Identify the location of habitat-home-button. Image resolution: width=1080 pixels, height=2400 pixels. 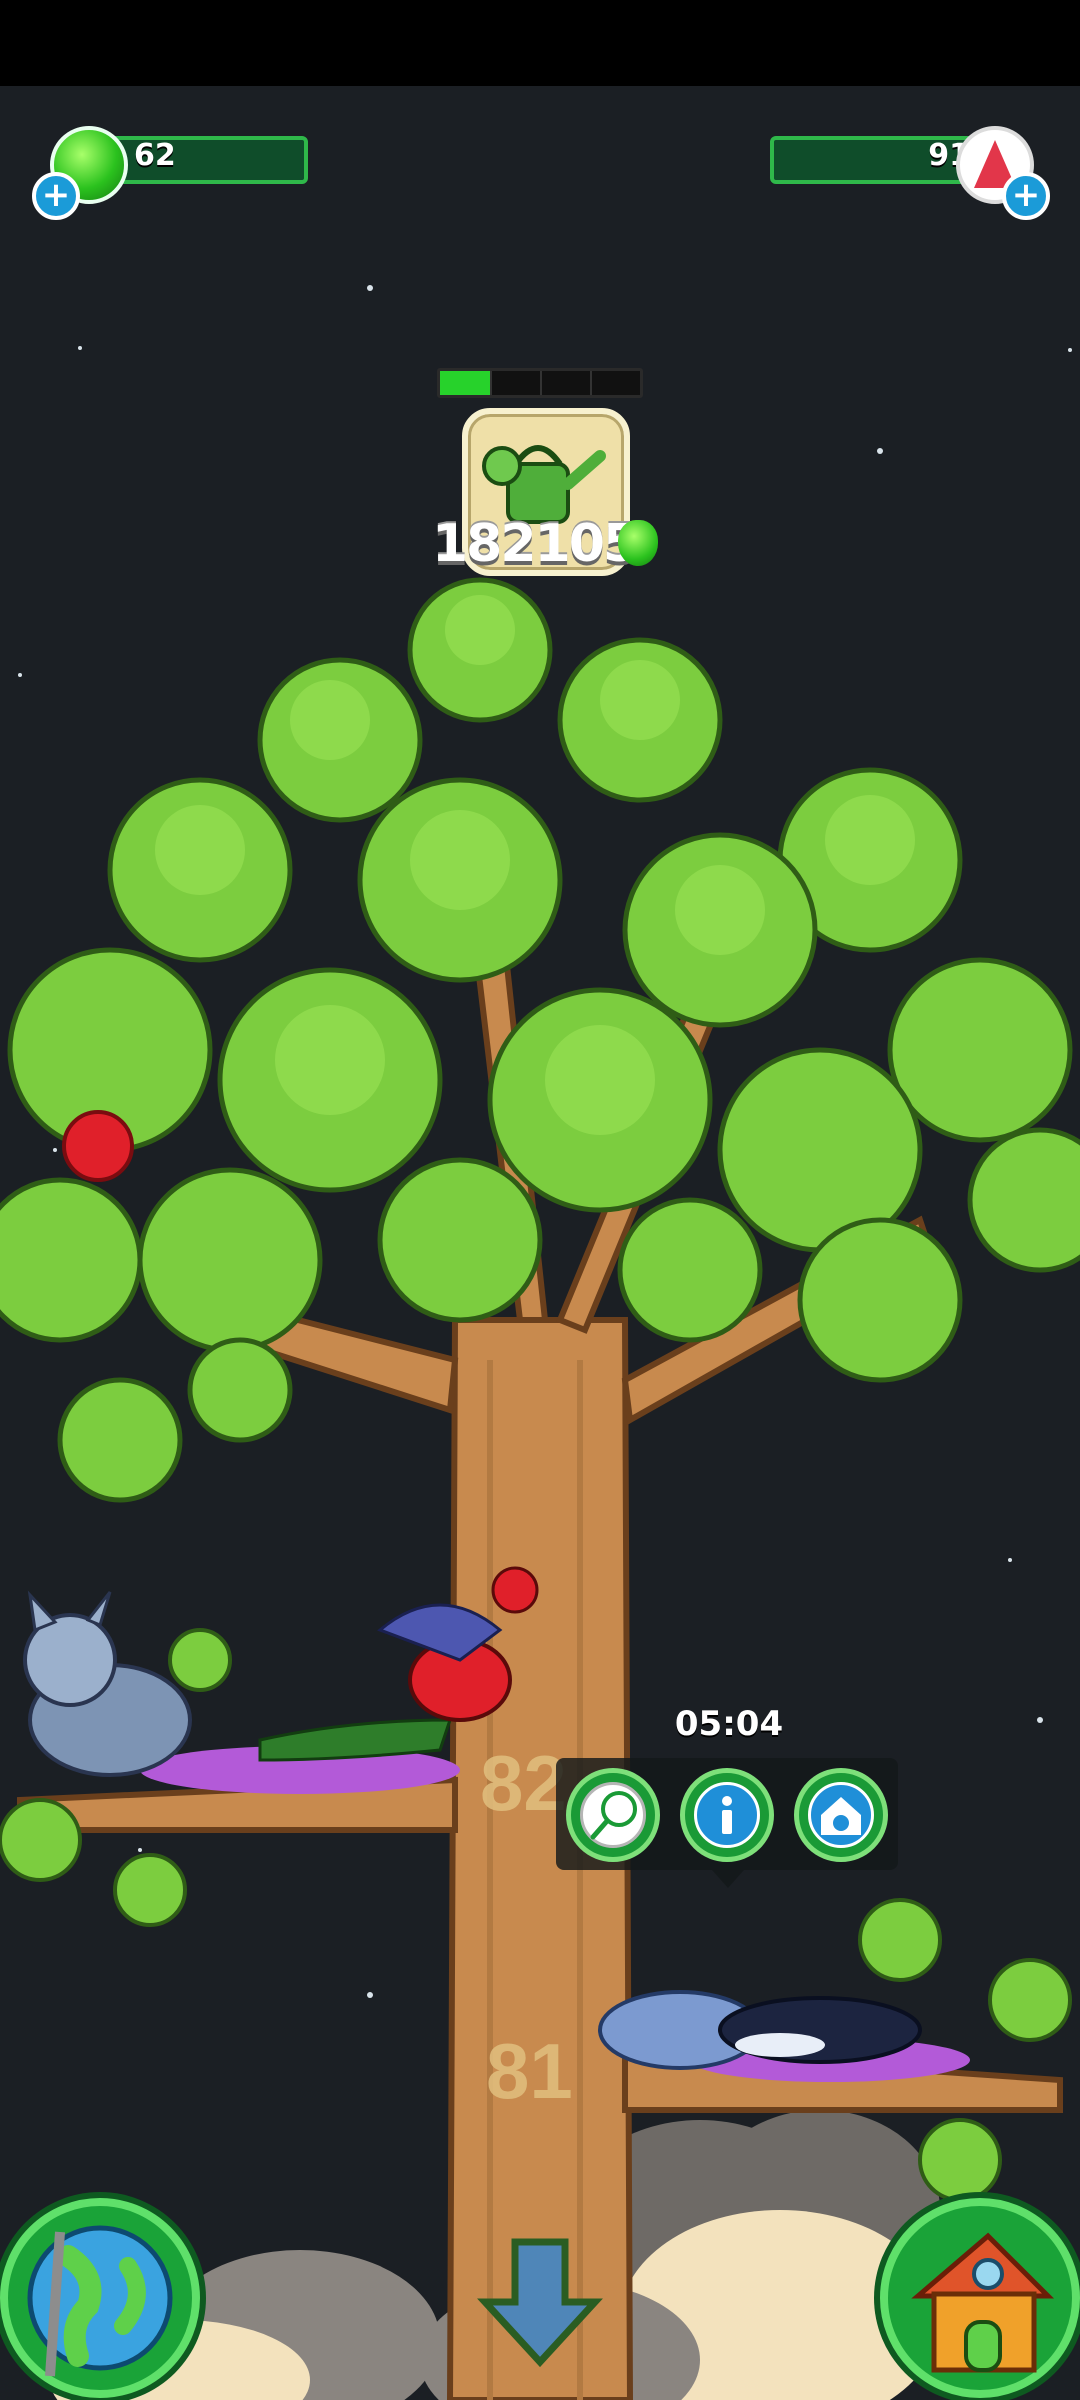
(980, 2298).